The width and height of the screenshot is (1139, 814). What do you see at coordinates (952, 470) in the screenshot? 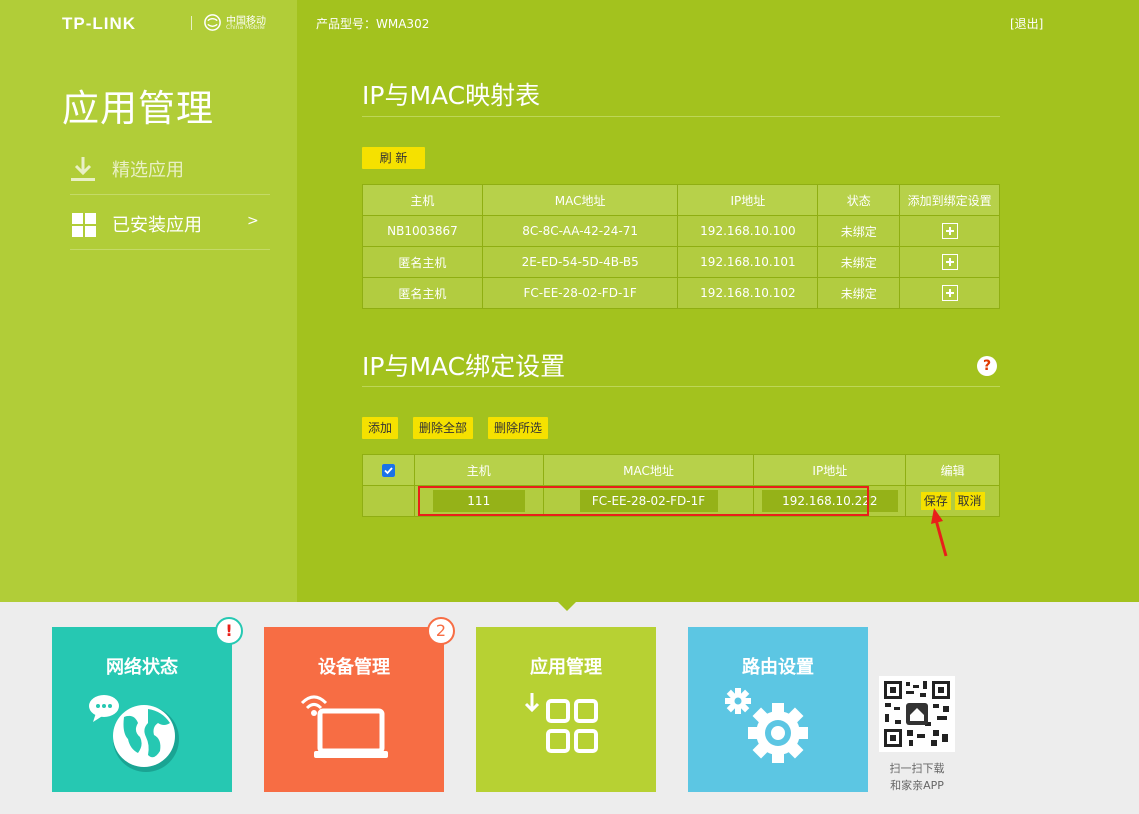
I see `column-header: 编辑` at bounding box center [952, 470].